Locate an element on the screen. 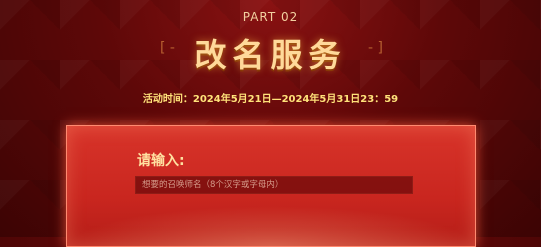 The height and width of the screenshot is (247, 541). part-label: PART 02 is located at coordinates (270, 17).